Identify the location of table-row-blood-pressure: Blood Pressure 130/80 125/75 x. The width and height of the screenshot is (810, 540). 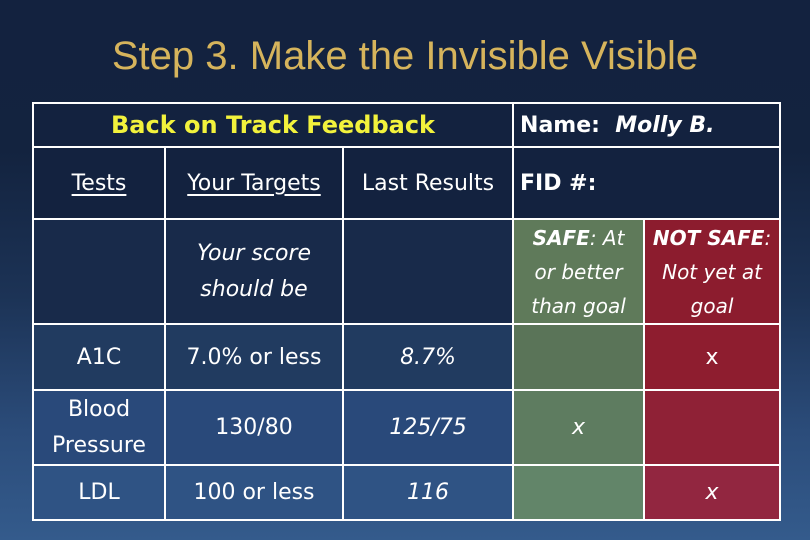
(407, 427).